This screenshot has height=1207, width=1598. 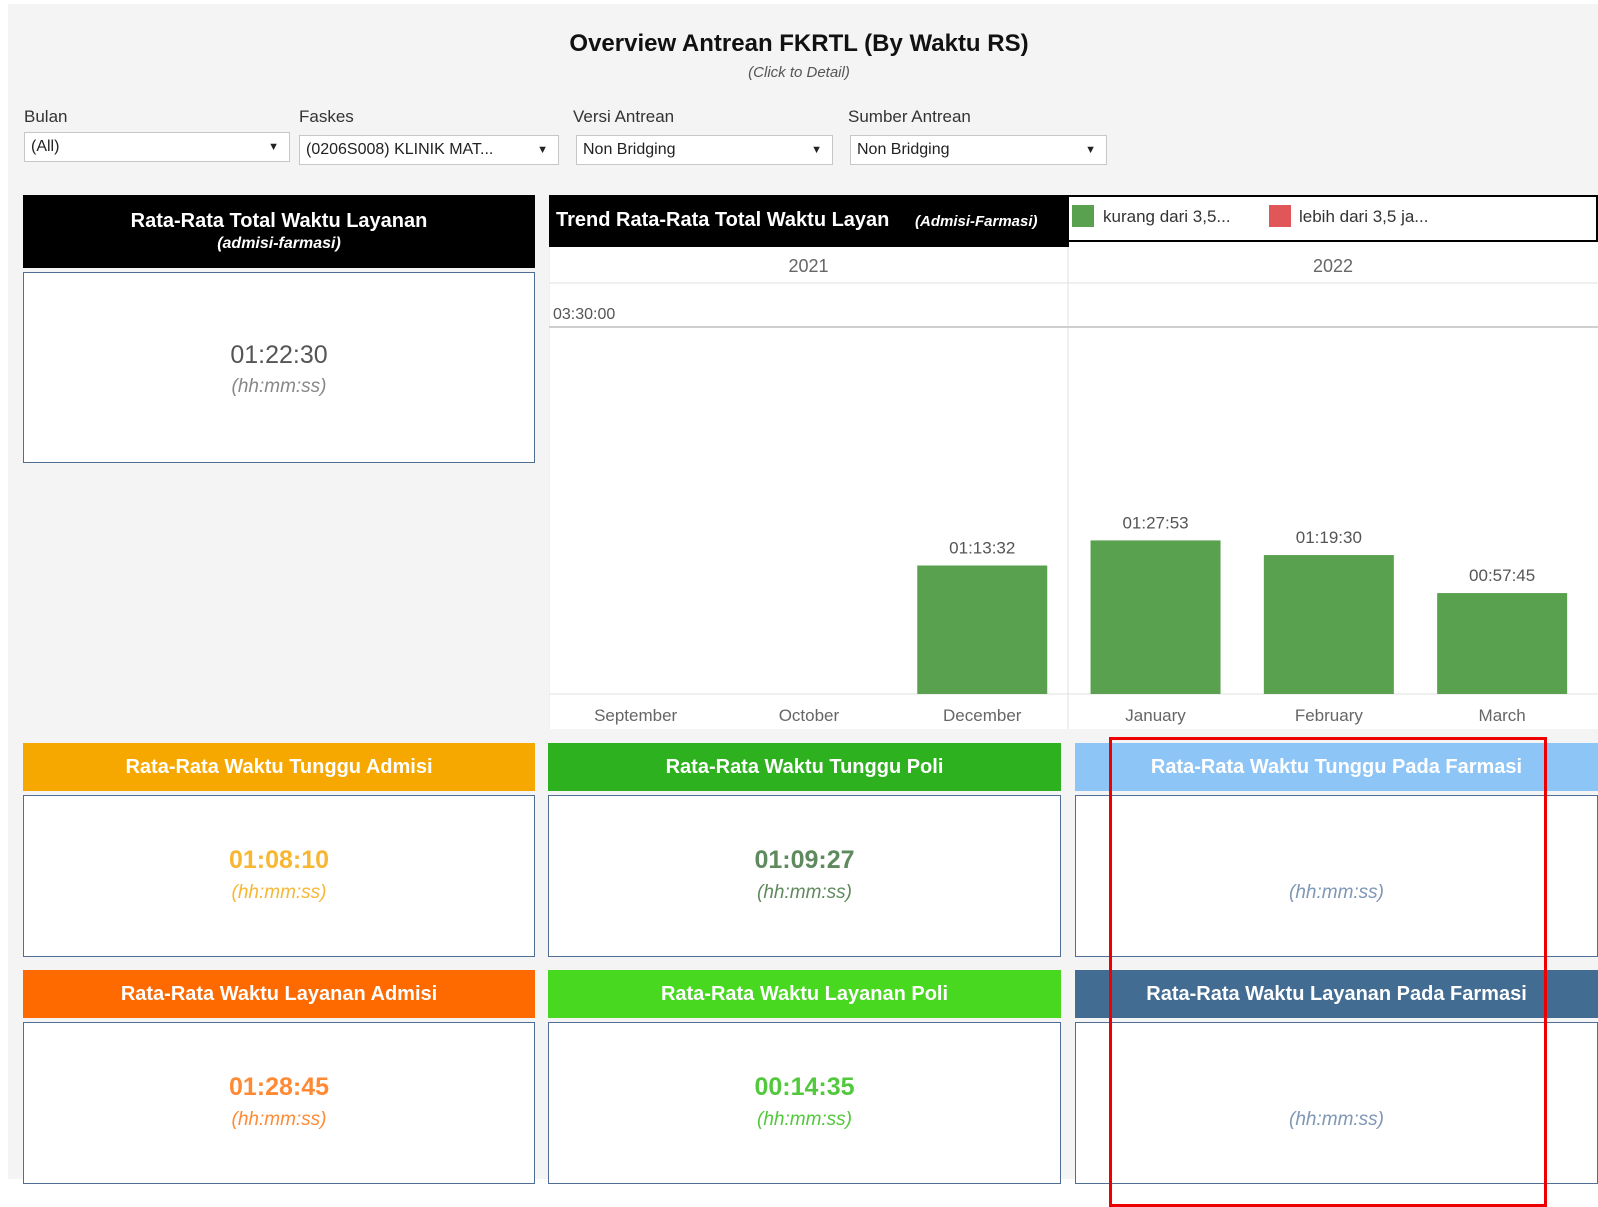 What do you see at coordinates (982, 629) in the screenshot?
I see `bar-december` at bounding box center [982, 629].